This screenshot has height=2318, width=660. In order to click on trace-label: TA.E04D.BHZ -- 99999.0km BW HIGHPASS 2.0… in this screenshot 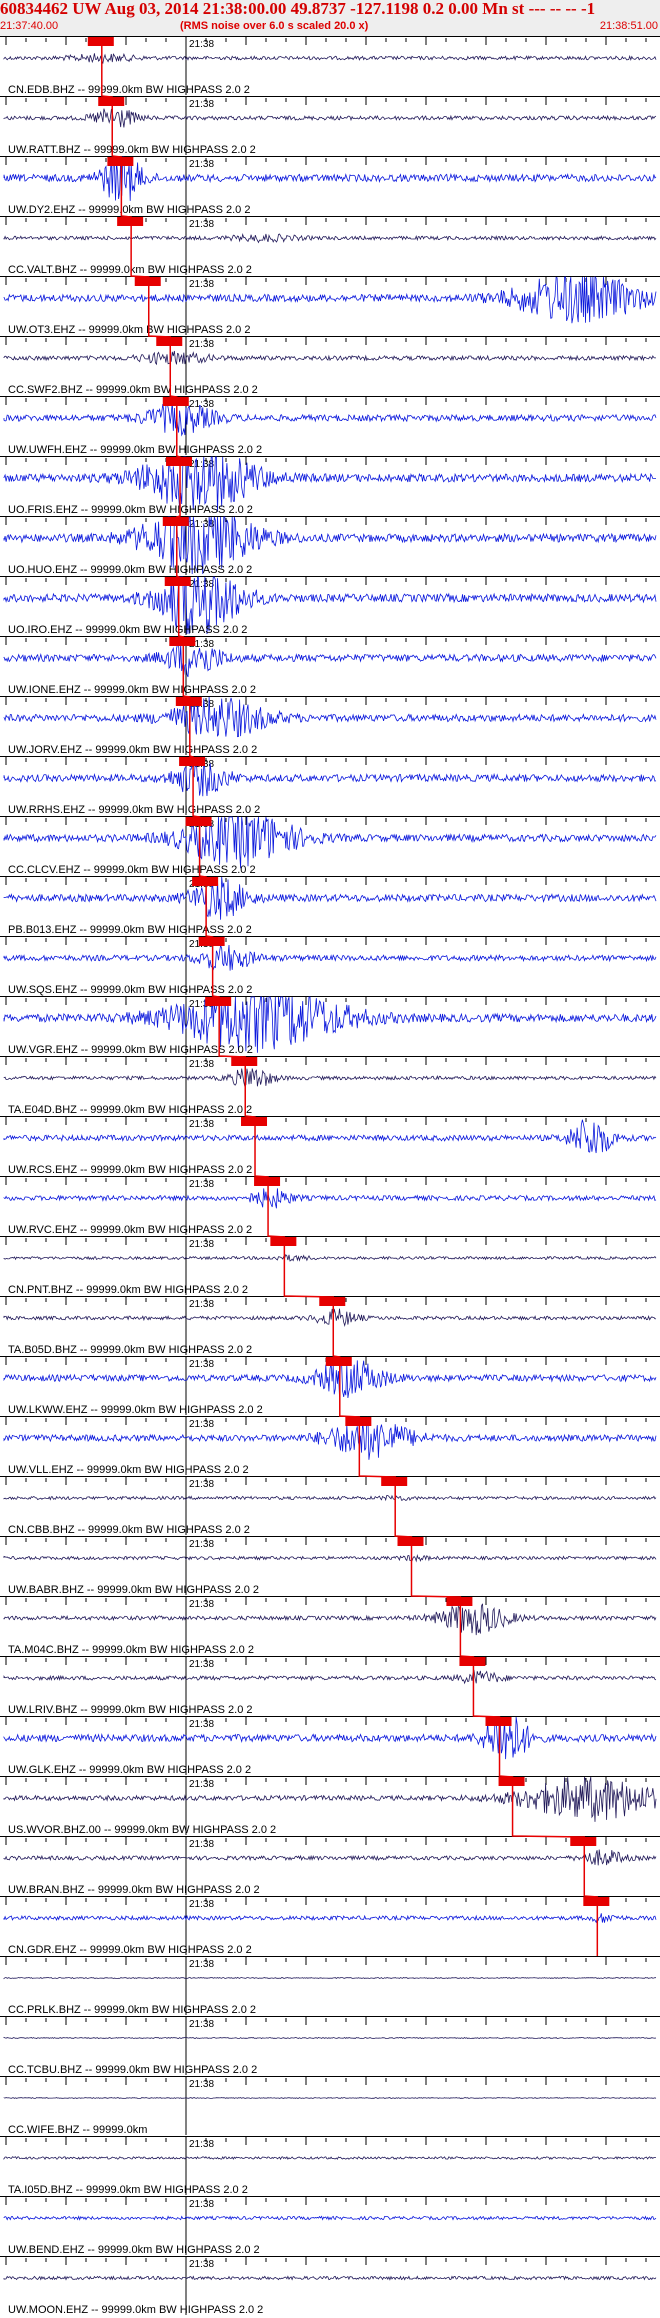, I will do `click(130, 1110)`.